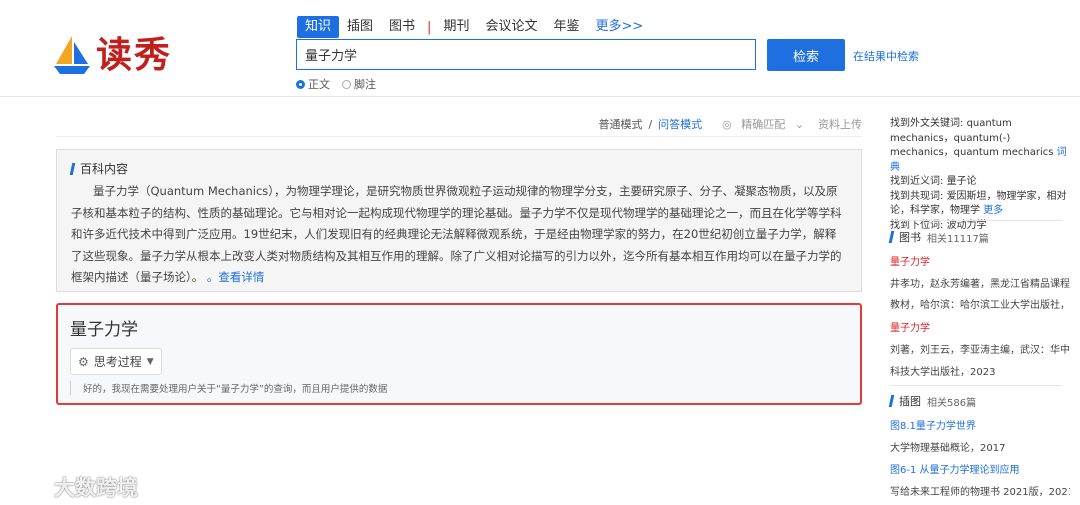 The height and width of the screenshot is (505, 1080). I want to click on books-header: 图书 相关11117篇, so click(938, 237).